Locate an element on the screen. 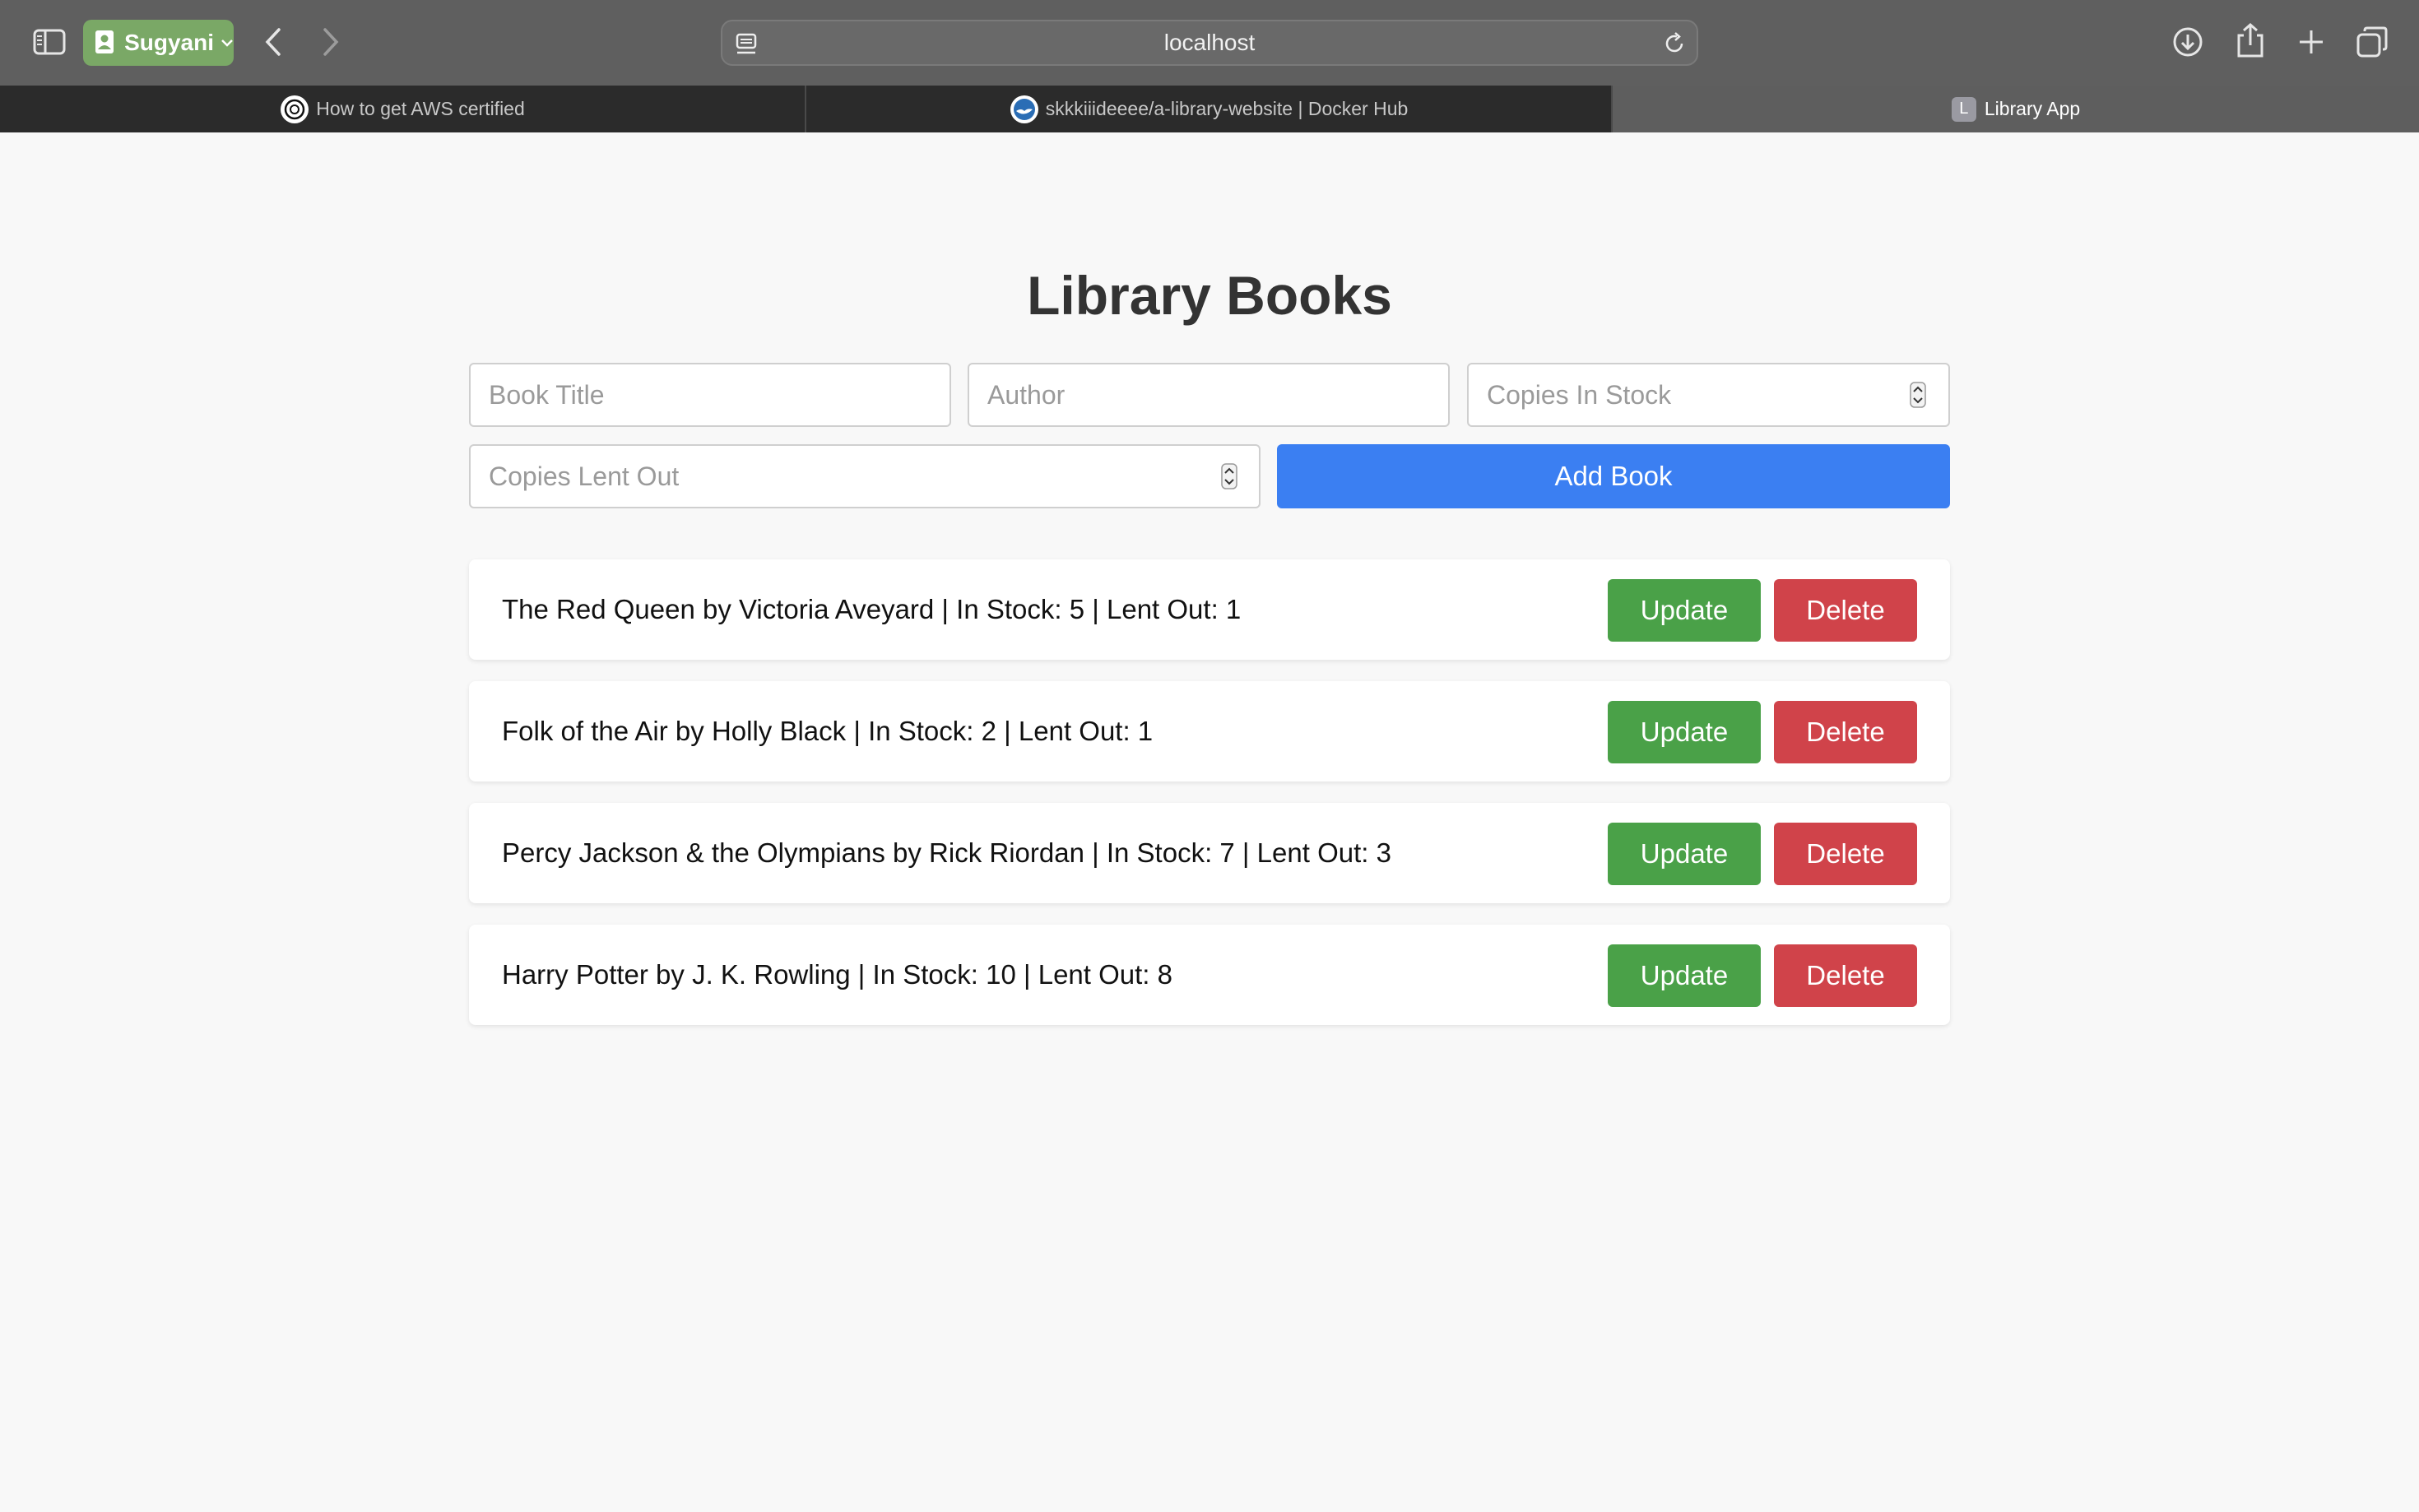  tab-aws: How to get AWS certified is located at coordinates (403, 109).